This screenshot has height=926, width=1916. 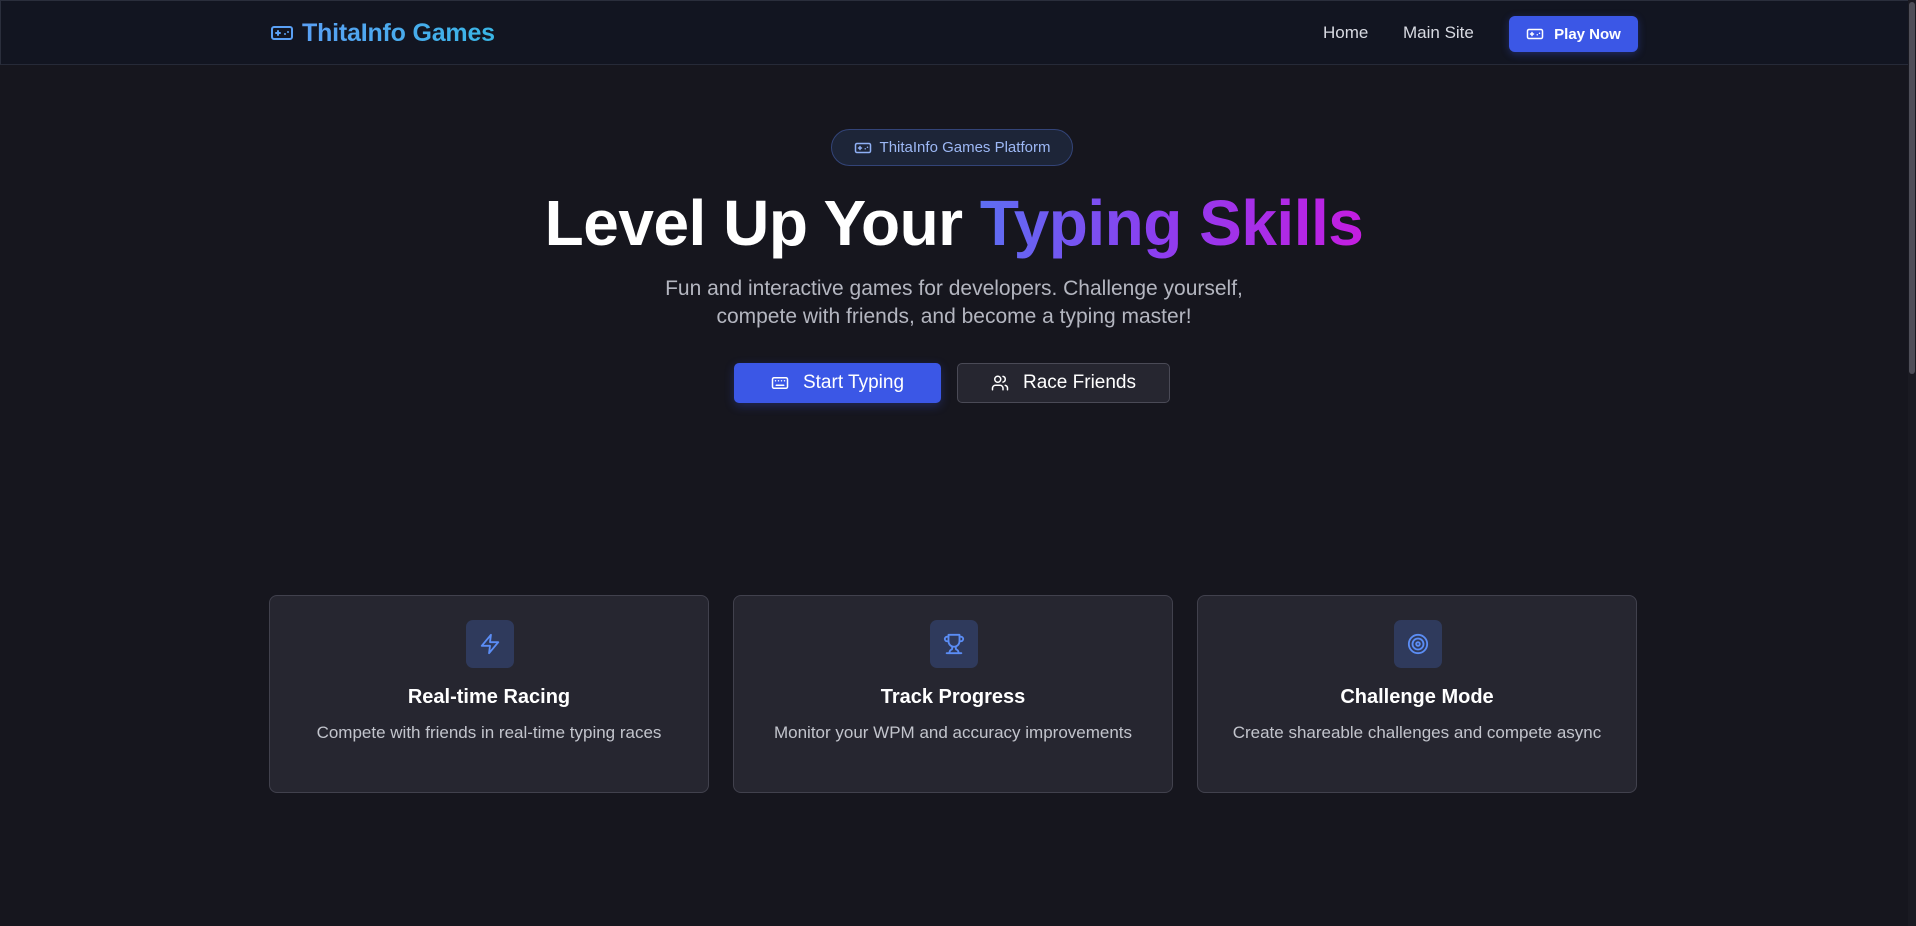 I want to click on lightning-icon, so click(x=490, y=644).